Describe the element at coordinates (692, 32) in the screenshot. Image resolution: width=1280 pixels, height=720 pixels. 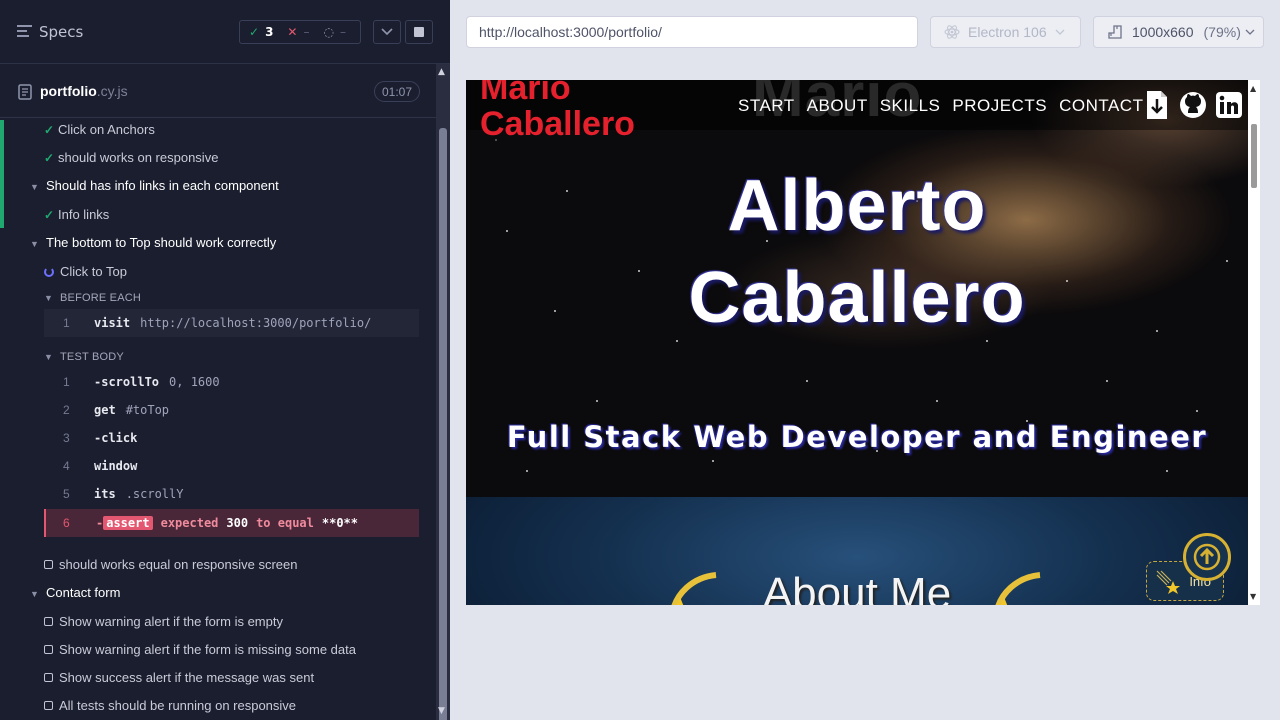
I see `url-bar: http://localhost:3000/portfolio/` at that location.